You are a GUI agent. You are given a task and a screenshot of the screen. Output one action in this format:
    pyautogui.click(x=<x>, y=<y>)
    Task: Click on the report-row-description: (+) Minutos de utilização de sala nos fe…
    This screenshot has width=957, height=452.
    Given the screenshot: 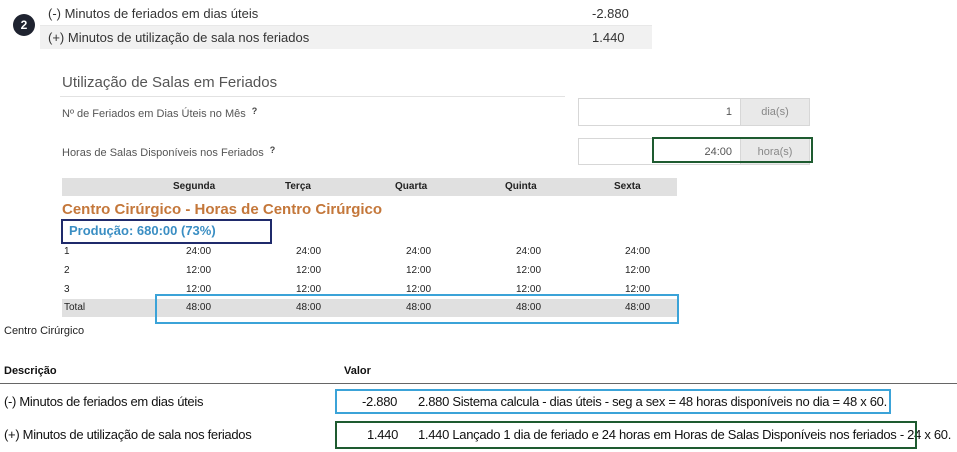 What is the action you would take?
    pyautogui.click(x=128, y=434)
    